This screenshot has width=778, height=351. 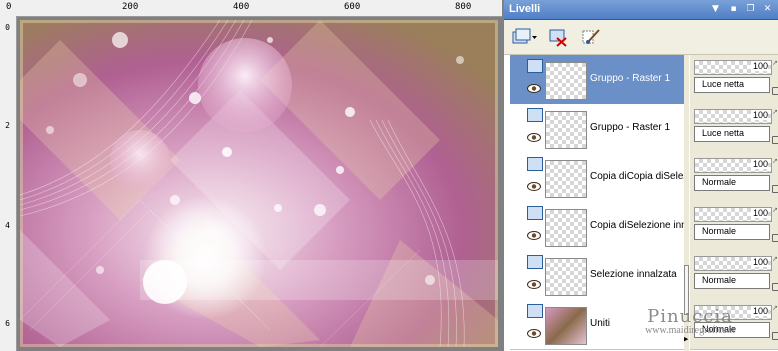 I want to click on edit-brush-button, so click(x=591, y=37).